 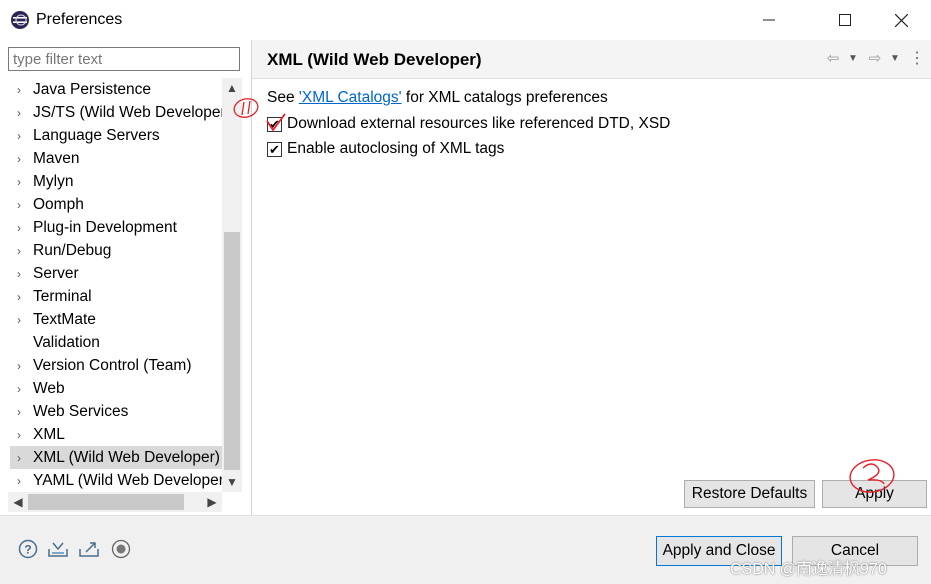 I want to click on forward-dropdown-icon: ▼, so click(x=895, y=58).